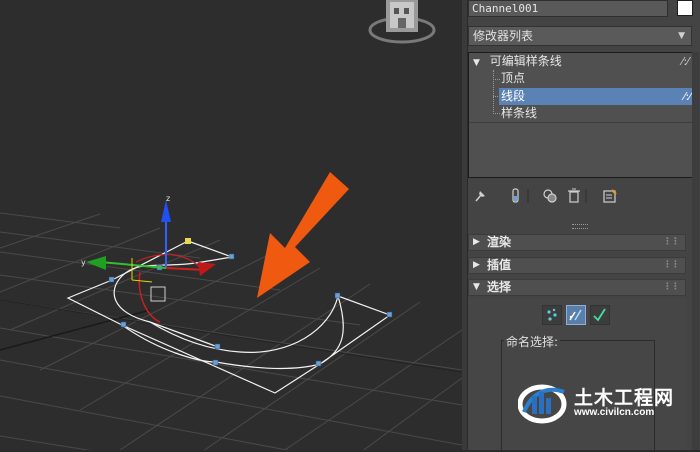  Describe the element at coordinates (574, 196) in the screenshot. I see `remove-modifier-icon` at that location.